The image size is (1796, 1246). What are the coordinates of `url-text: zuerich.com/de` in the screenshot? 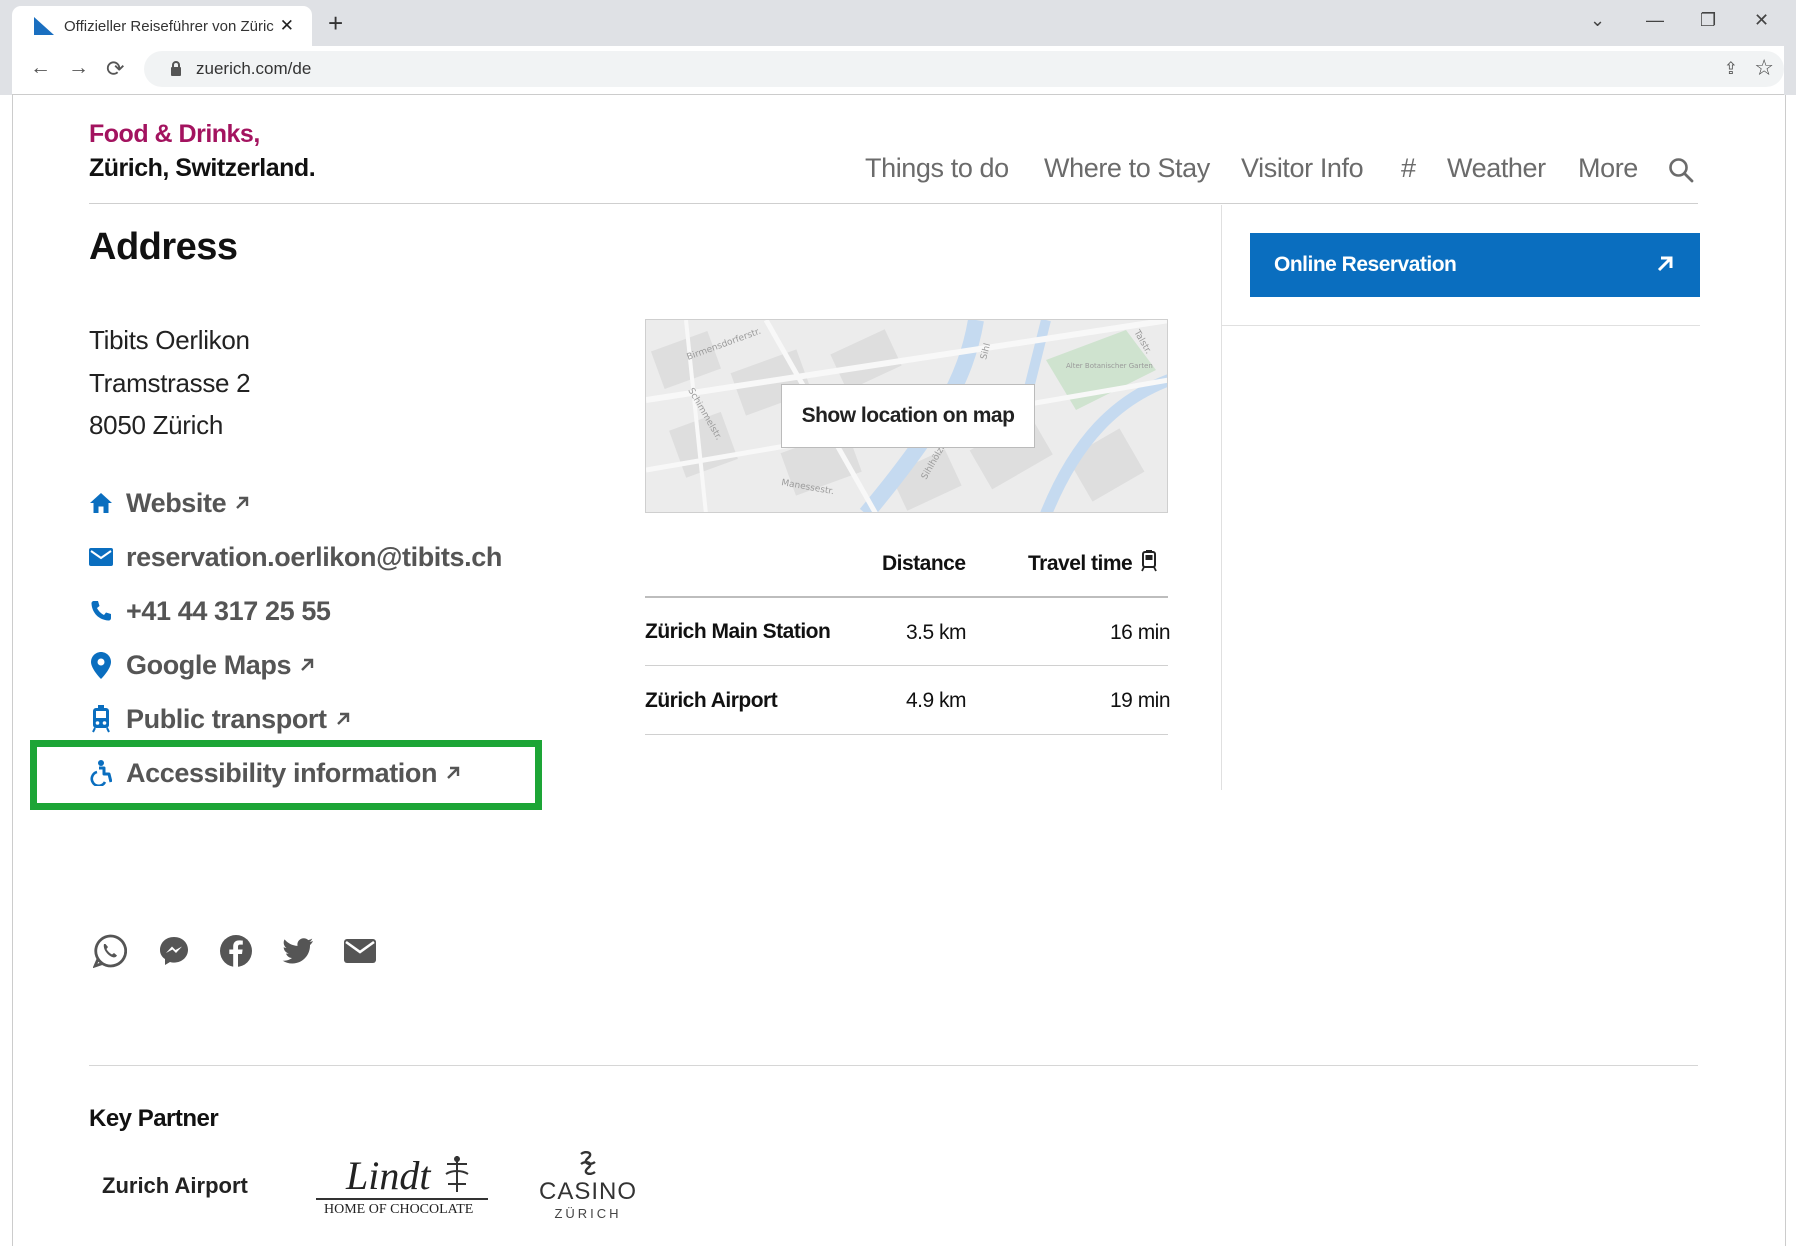 It's located at (254, 68).